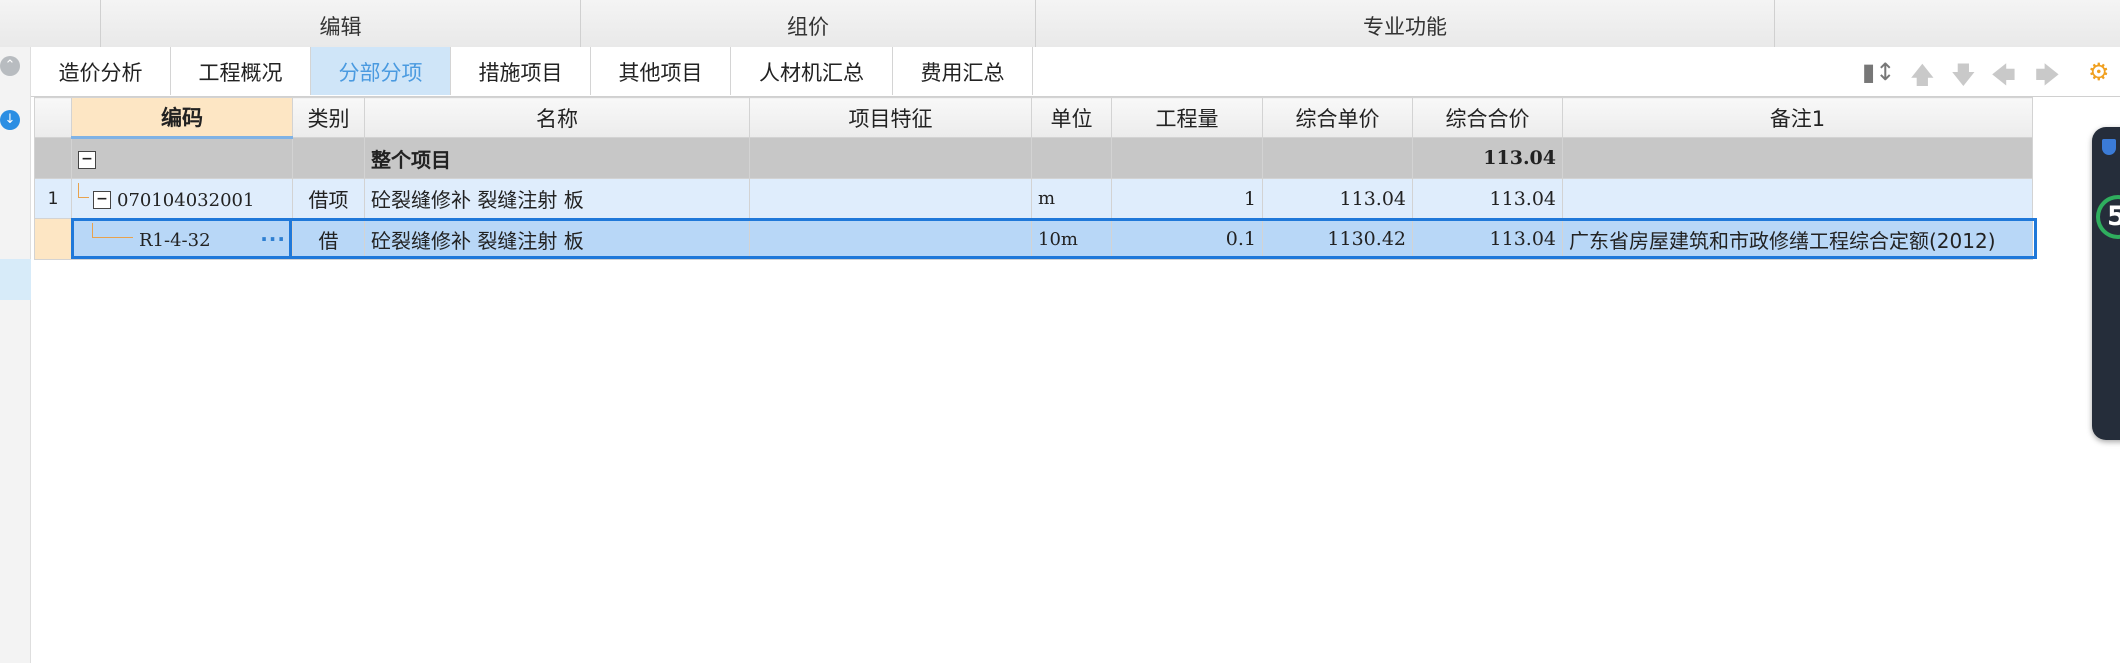 The image size is (2120, 663). Describe the element at coordinates (557, 117) in the screenshot. I see `header-name: 名称` at that location.